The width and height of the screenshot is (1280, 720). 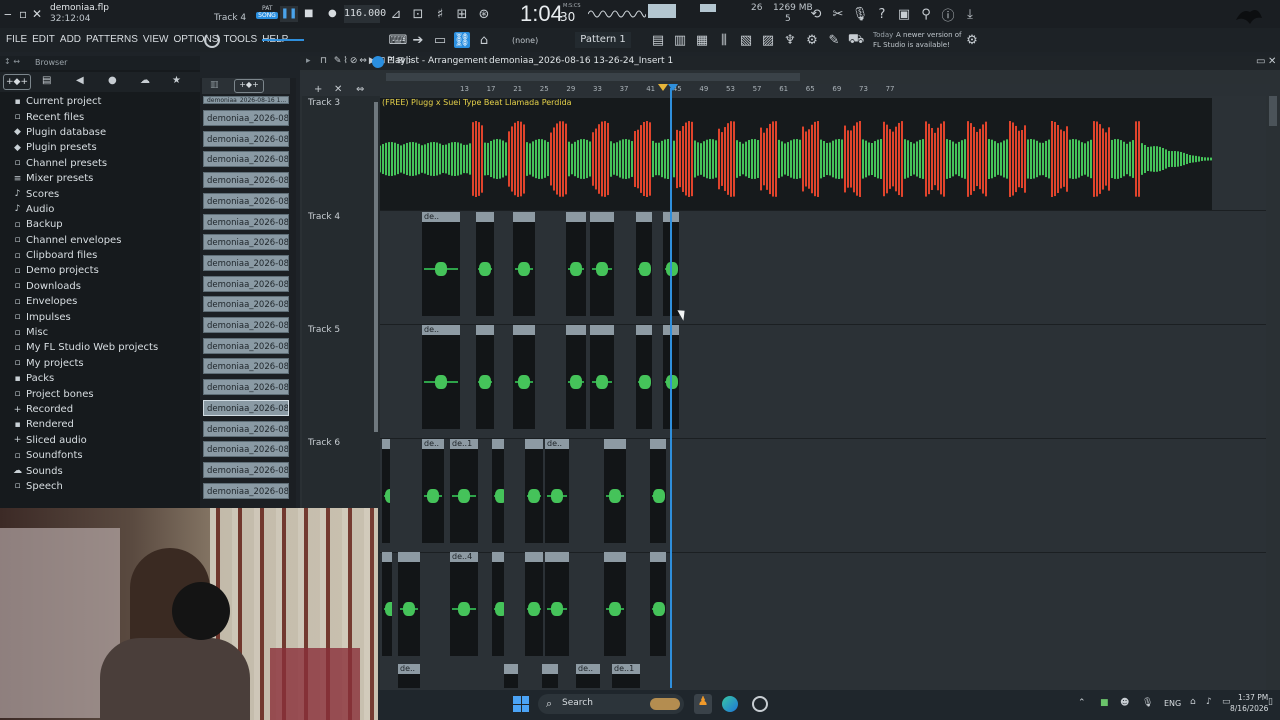 What do you see at coordinates (212, 40) in the screenshot?
I see `master-pitch-knob` at bounding box center [212, 40].